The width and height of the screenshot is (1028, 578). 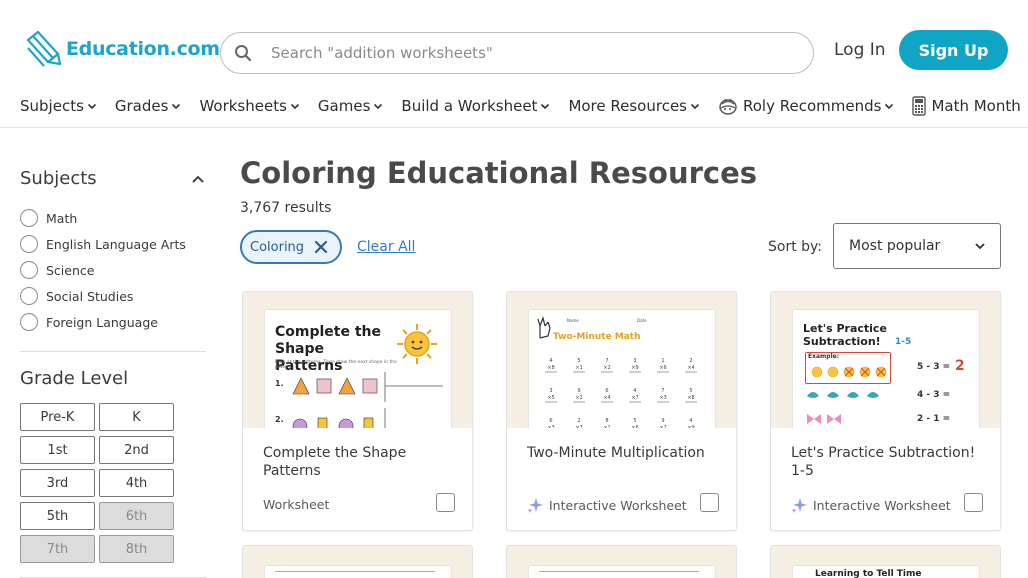 I want to click on svg-text: 9, so click(x=578, y=391).